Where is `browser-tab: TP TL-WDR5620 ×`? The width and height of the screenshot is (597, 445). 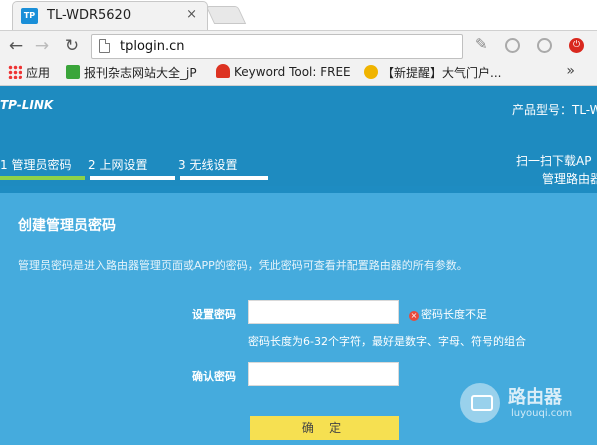 browser-tab: TP TL-WDR5620 × is located at coordinates (110, 15).